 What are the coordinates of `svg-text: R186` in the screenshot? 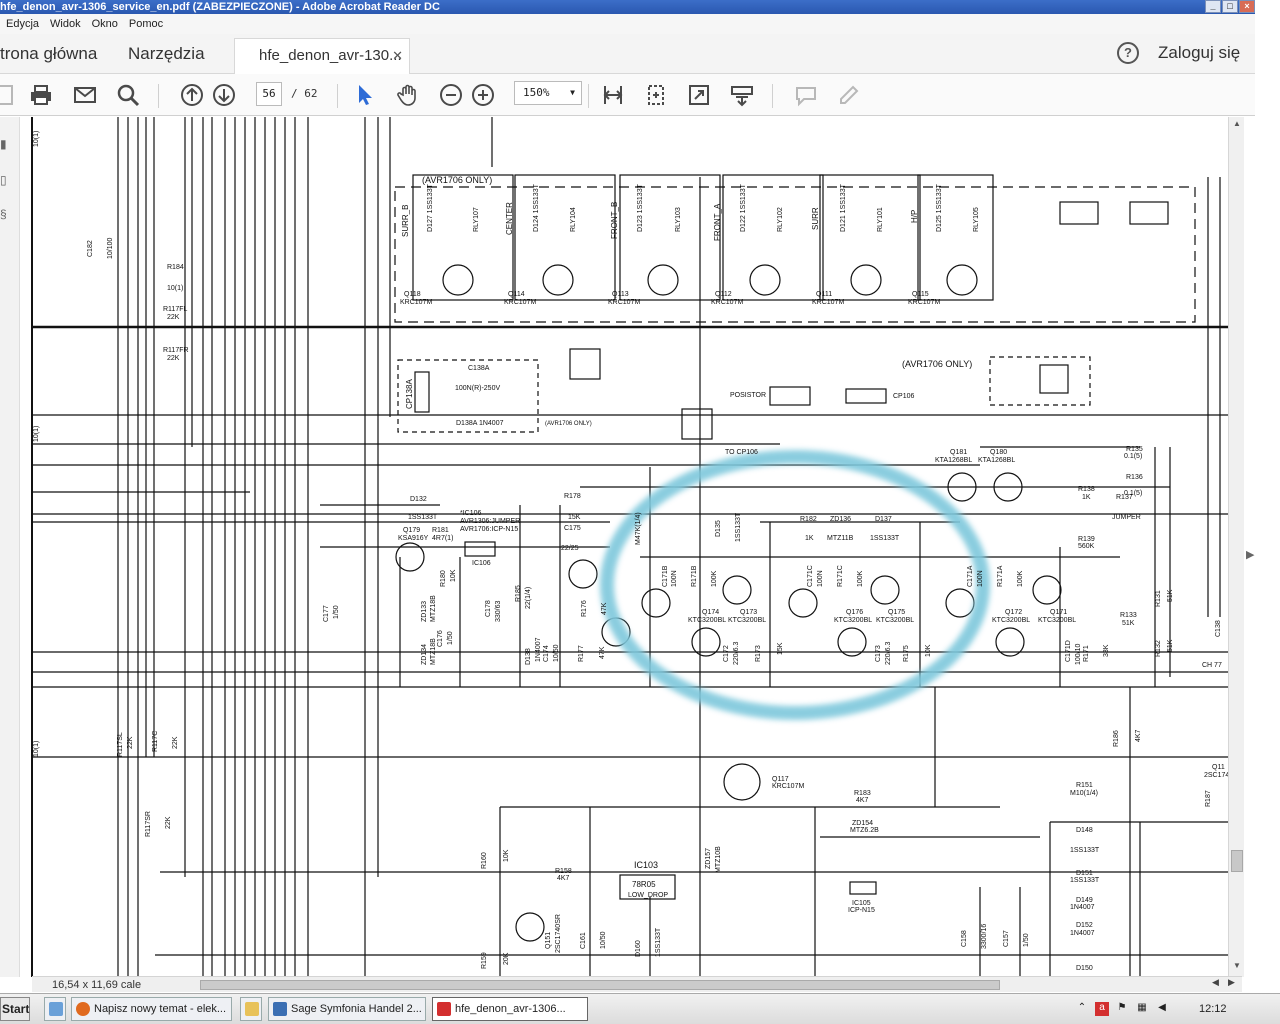 It's located at (1116, 738).